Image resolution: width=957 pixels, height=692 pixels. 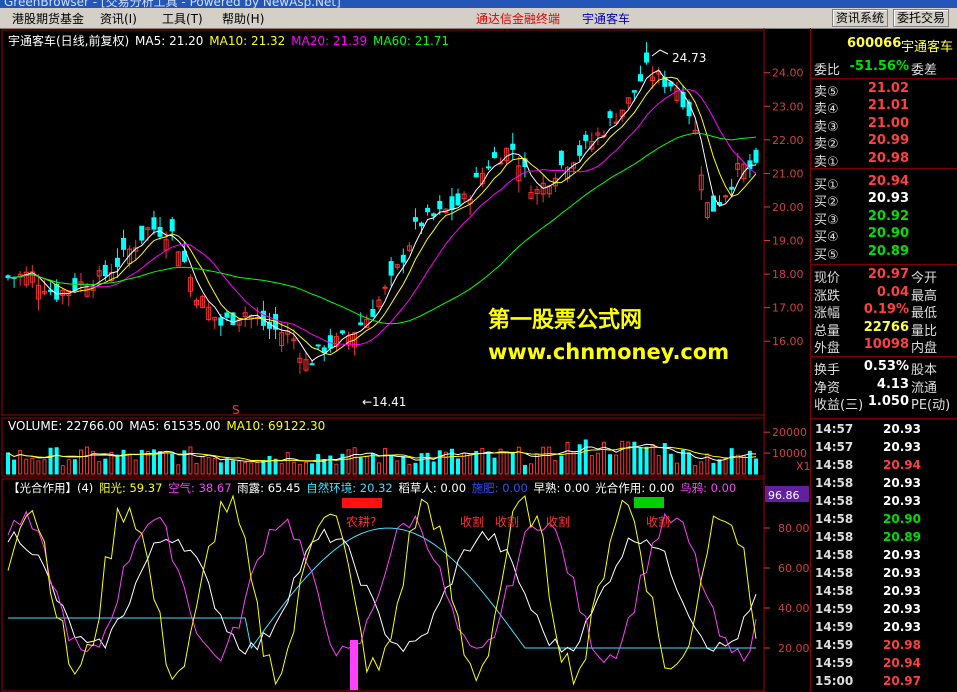 What do you see at coordinates (708, 488) in the screenshot?
I see `niao-label: 鸟鸦: 0.00` at bounding box center [708, 488].